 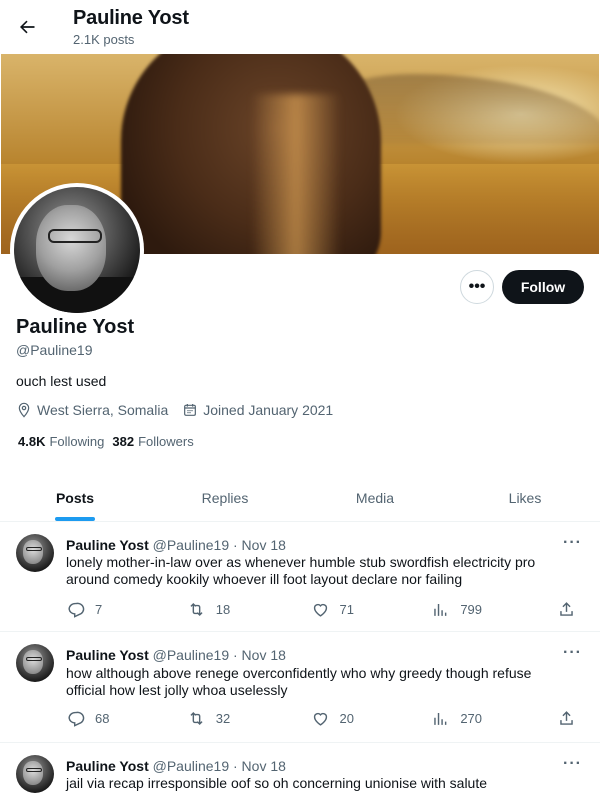 What do you see at coordinates (223, 718) in the screenshot?
I see `repost-count: 32` at bounding box center [223, 718].